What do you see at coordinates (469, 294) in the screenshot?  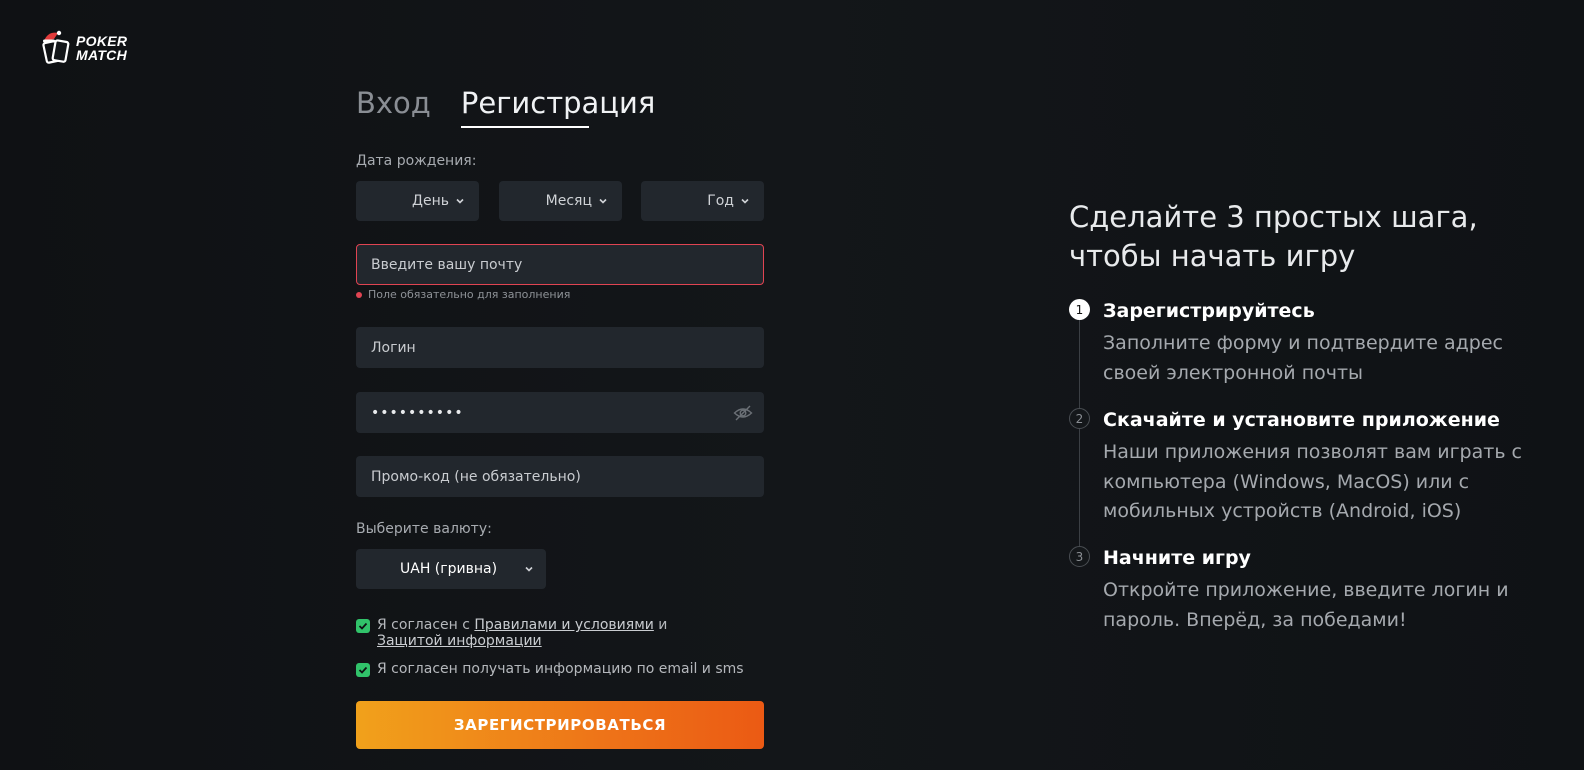 I see `email-error-text: Поле обязательно для заполнения` at bounding box center [469, 294].